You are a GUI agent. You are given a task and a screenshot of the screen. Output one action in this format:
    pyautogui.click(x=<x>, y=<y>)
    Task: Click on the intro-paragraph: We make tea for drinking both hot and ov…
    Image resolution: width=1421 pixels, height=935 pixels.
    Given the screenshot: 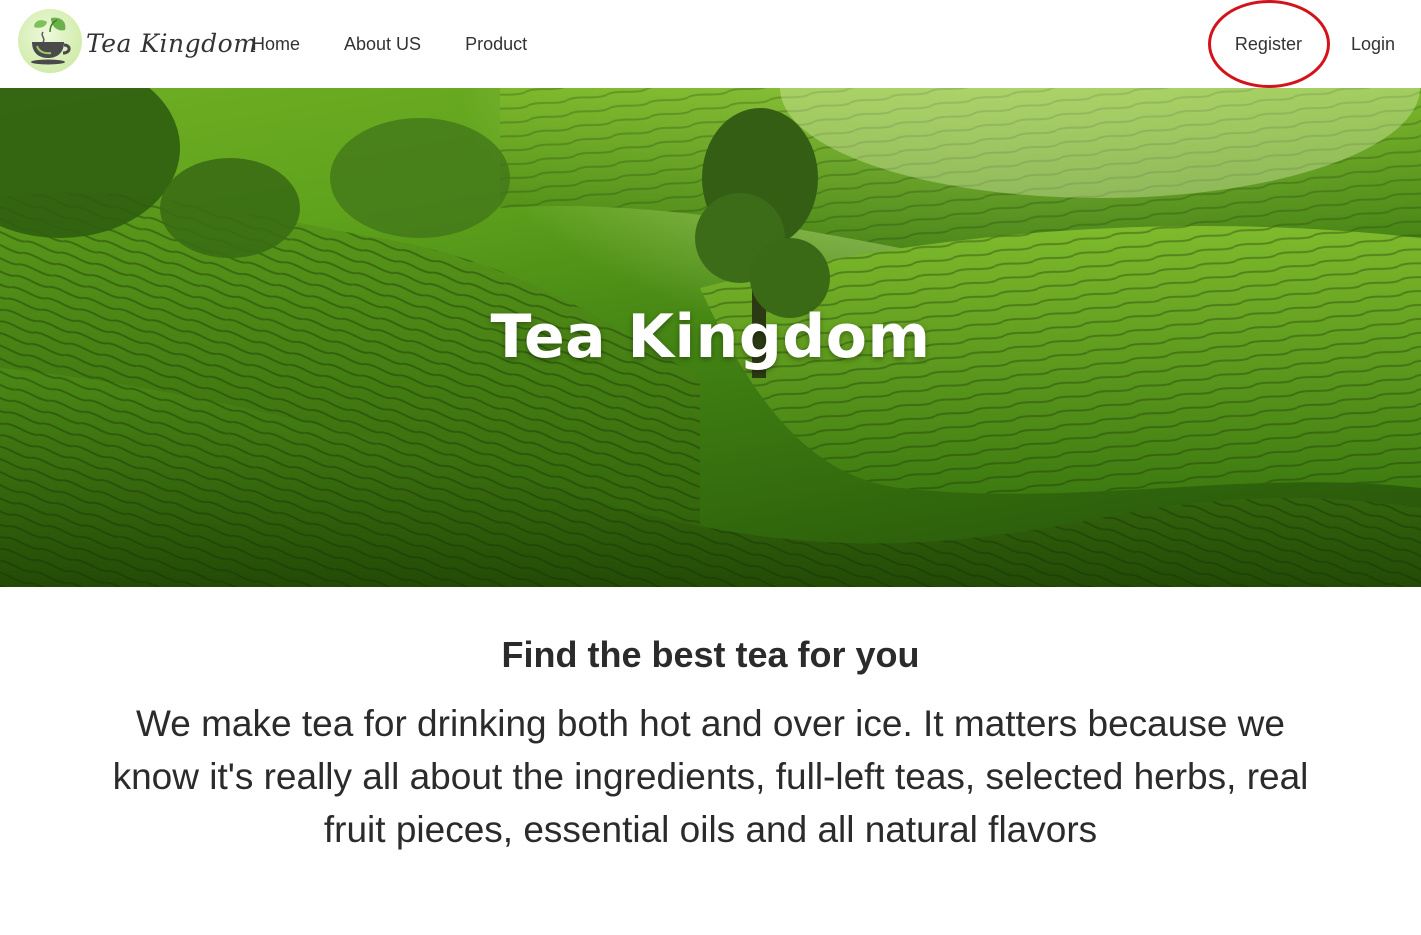 What is the action you would take?
    pyautogui.click(x=710, y=776)
    